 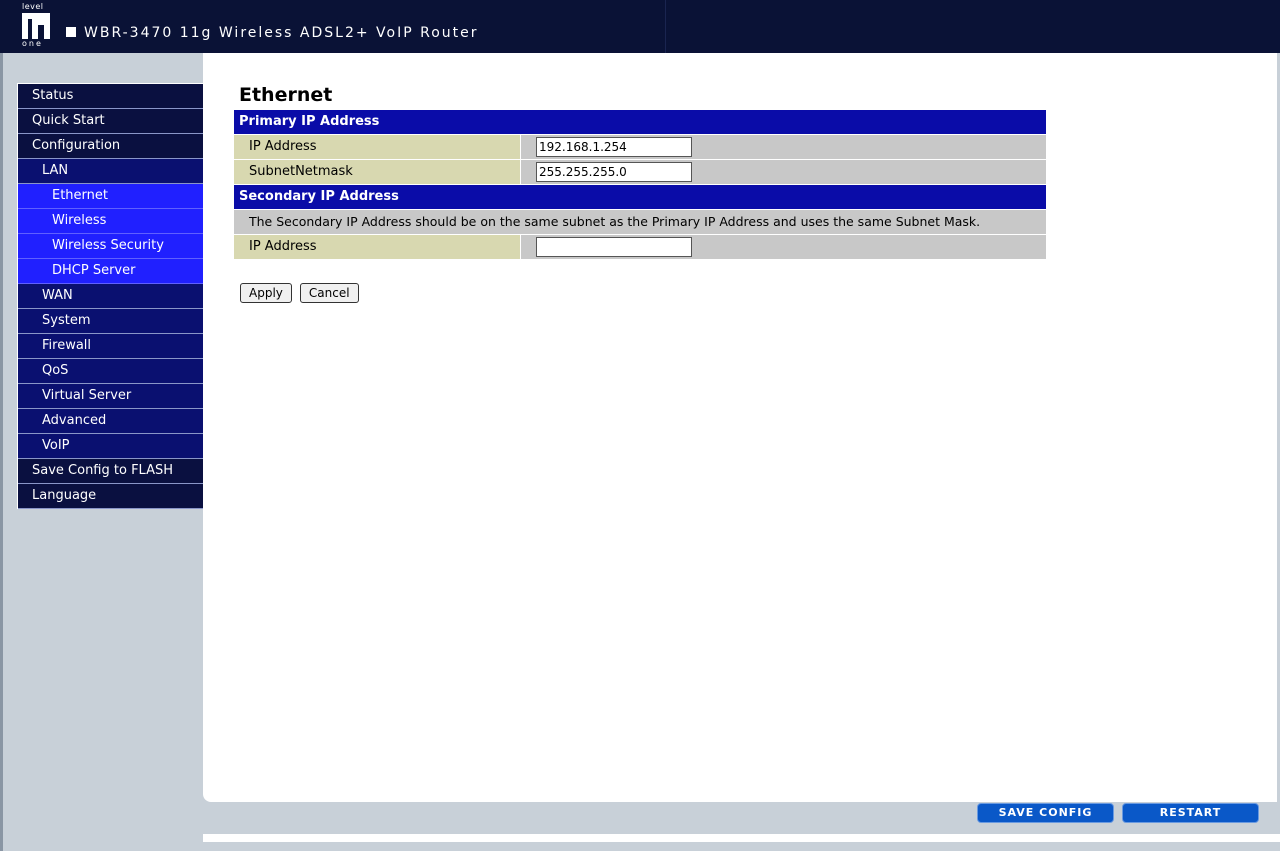 What do you see at coordinates (377, 147) in the screenshot?
I see `primary-ip-label: IP Address` at bounding box center [377, 147].